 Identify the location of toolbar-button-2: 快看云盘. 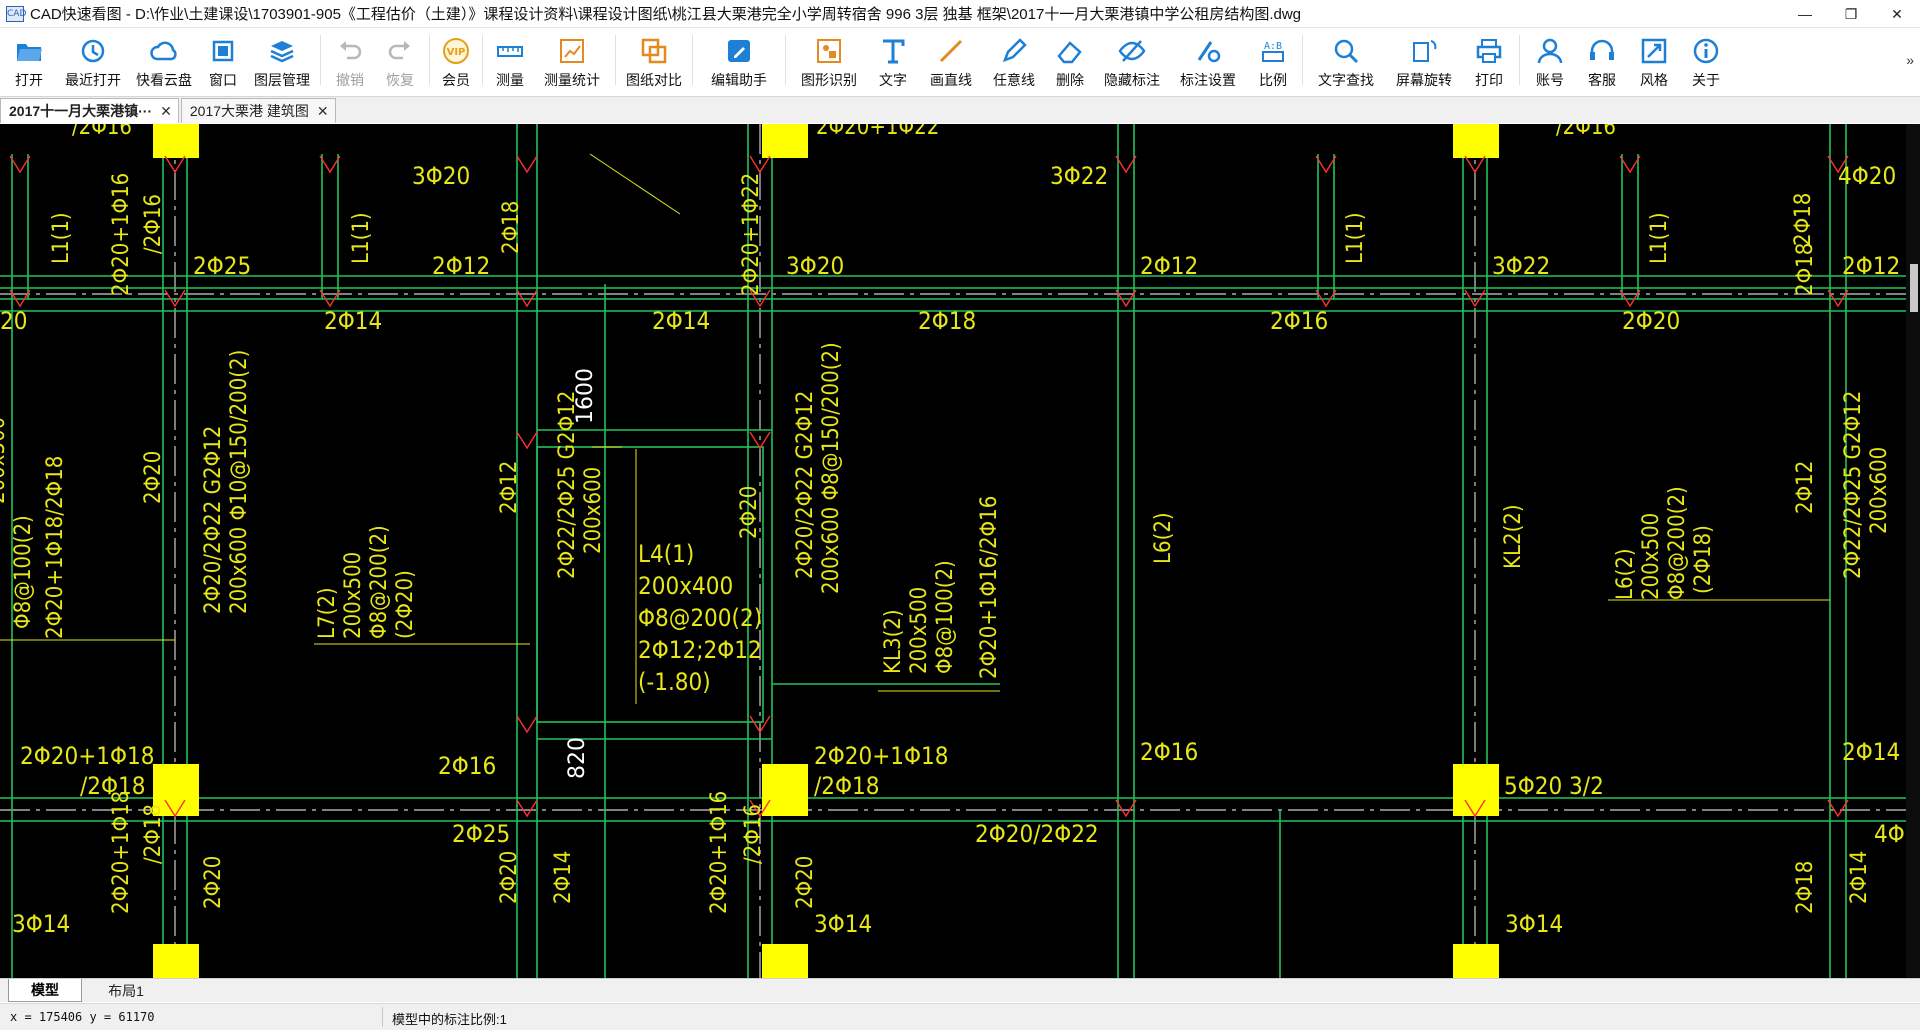
(164, 60).